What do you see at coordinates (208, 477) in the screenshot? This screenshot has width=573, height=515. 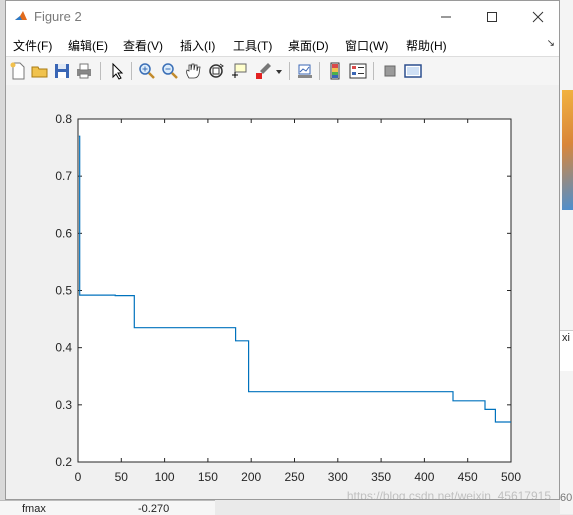 I see `x-tick-label: 150` at bounding box center [208, 477].